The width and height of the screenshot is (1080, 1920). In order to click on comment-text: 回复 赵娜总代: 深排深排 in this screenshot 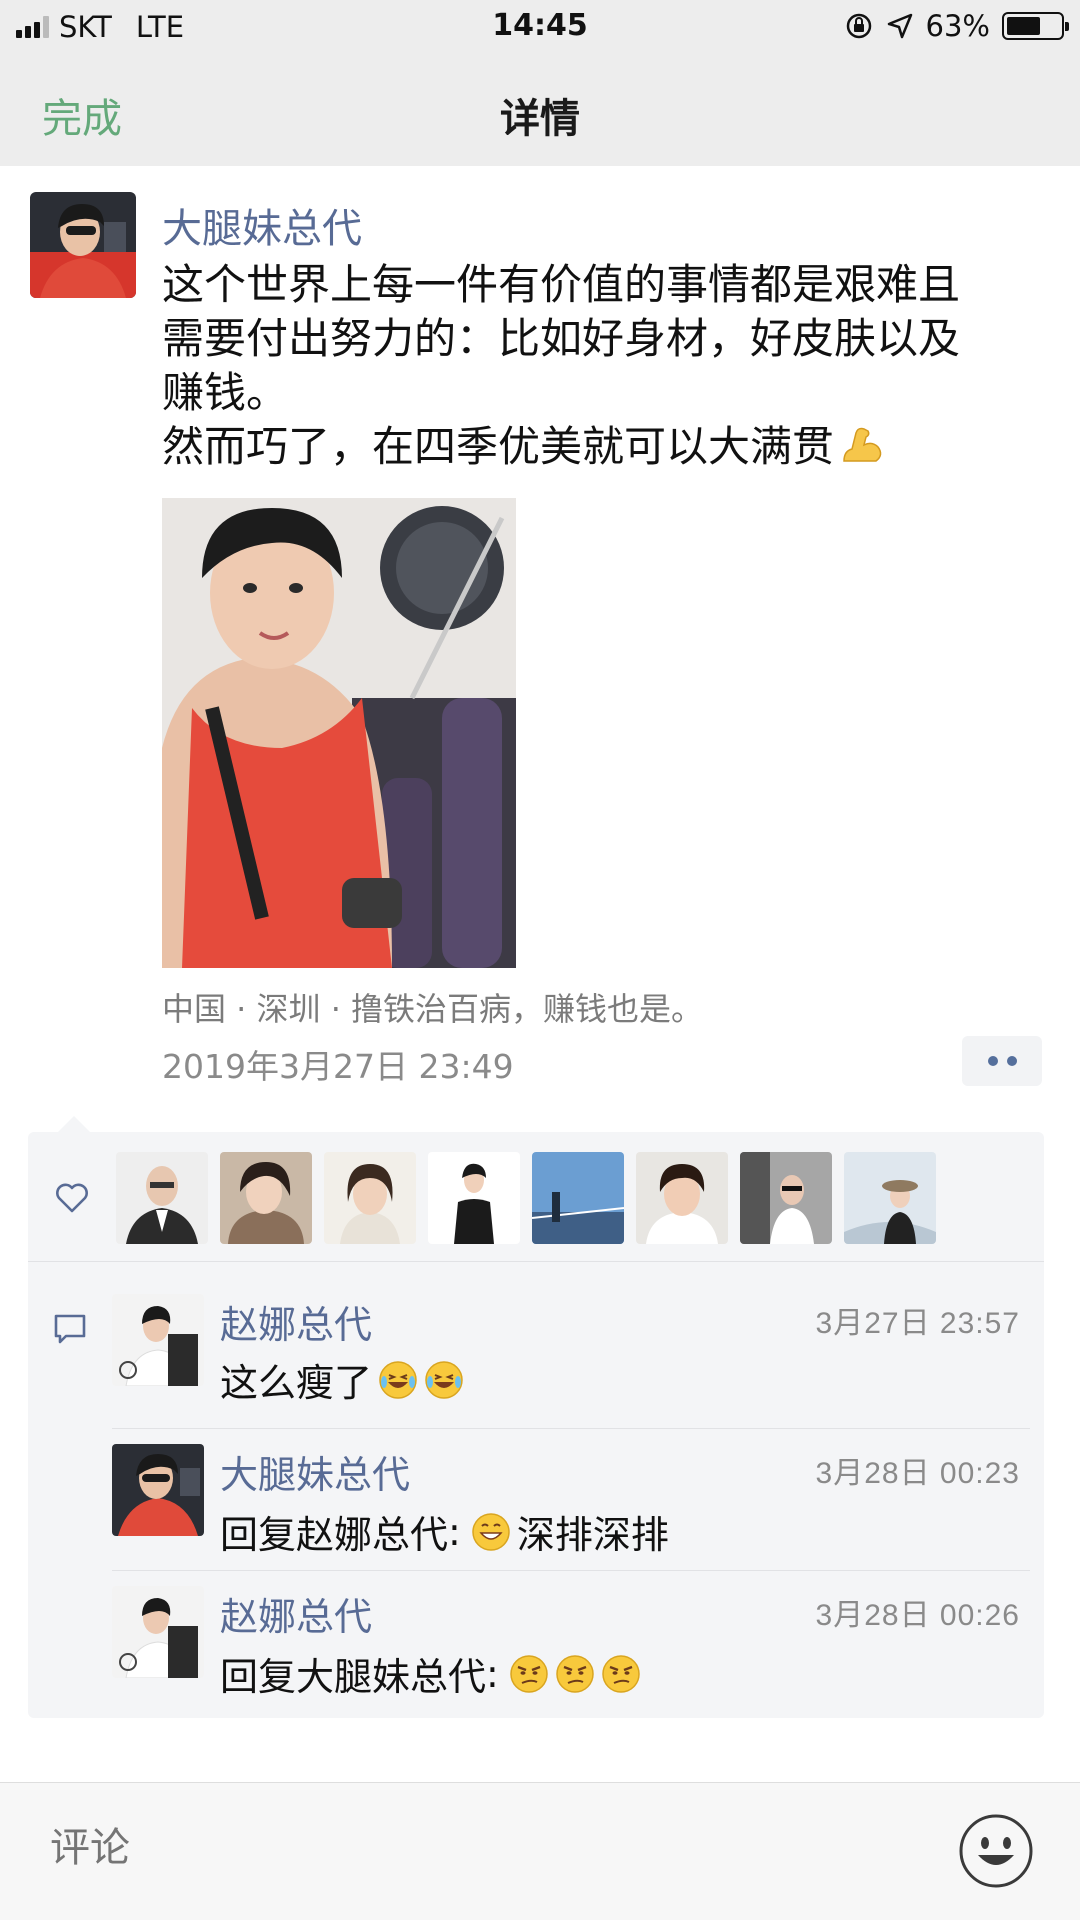, I will do `click(444, 1531)`.